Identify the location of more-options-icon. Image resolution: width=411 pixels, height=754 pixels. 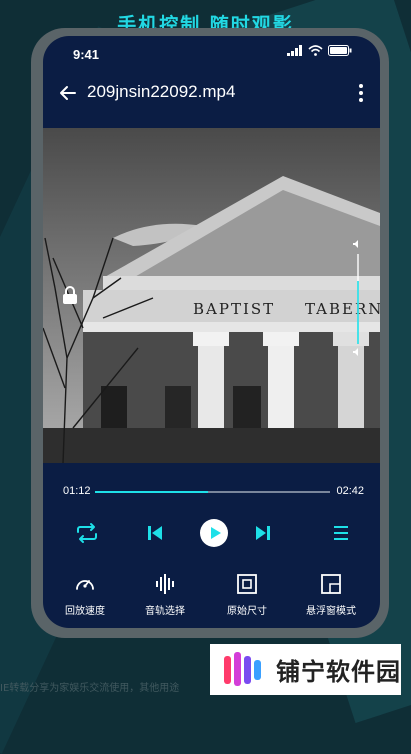
(361, 93).